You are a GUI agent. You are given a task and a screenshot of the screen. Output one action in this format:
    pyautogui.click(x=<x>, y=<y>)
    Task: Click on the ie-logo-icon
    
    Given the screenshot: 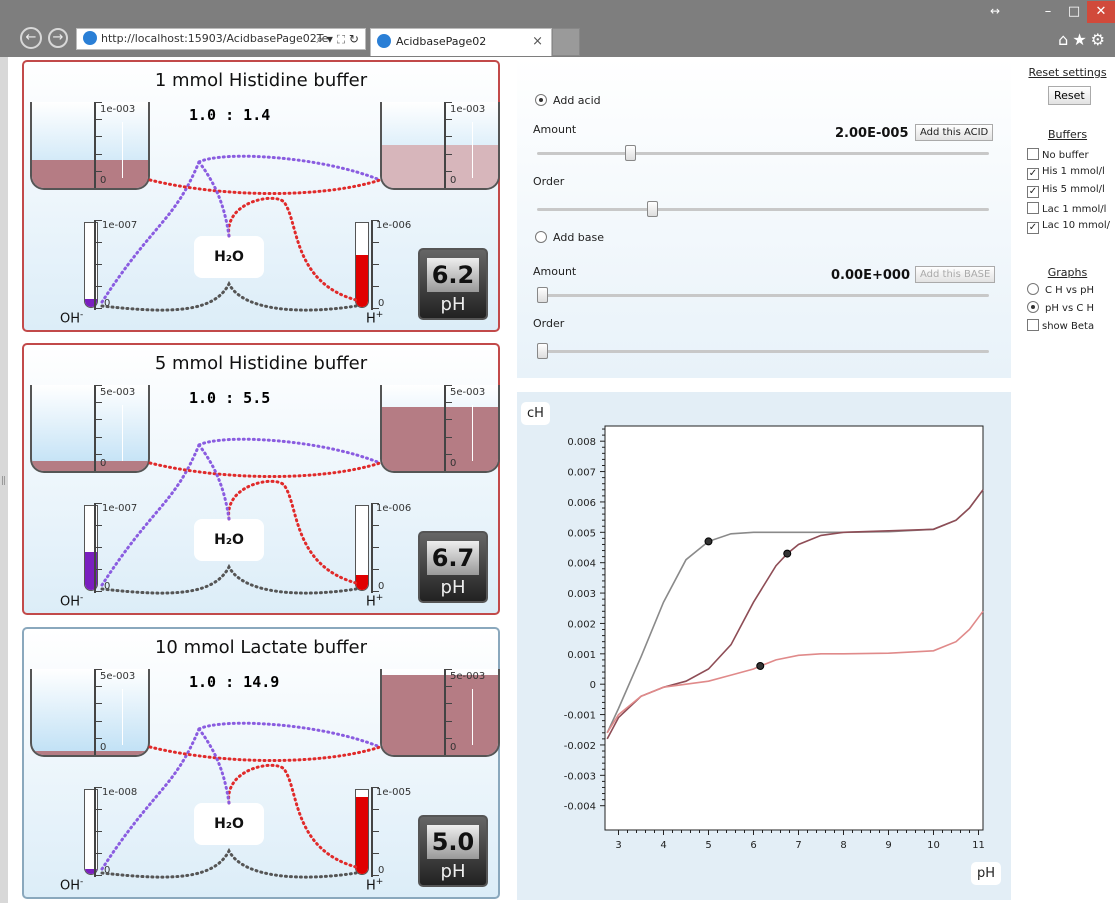 What is the action you would take?
    pyautogui.click(x=90, y=38)
    